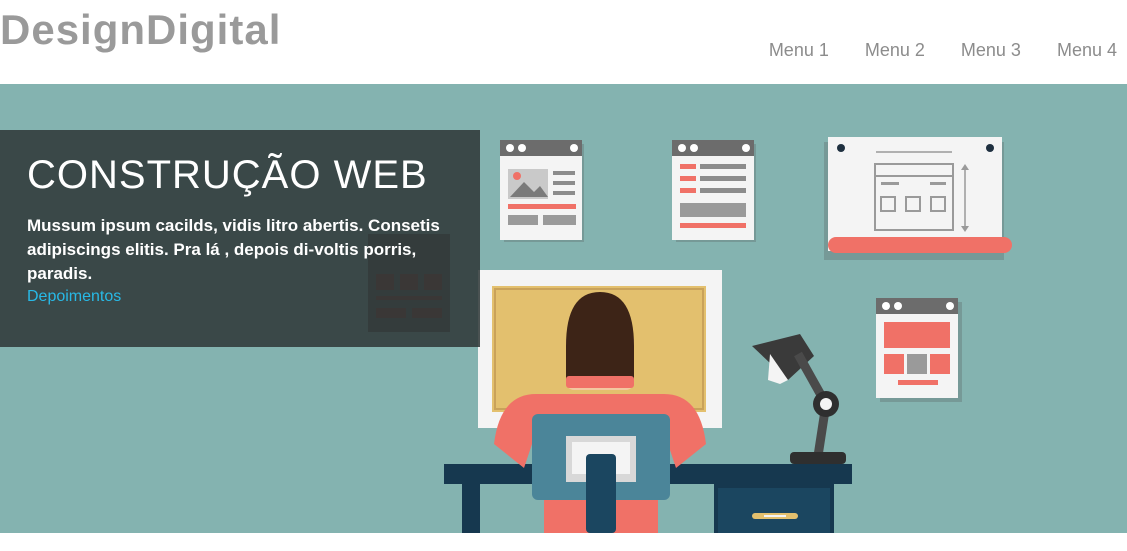  Describe the element at coordinates (563, 542) in the screenshot. I see `bottom-strip` at that location.